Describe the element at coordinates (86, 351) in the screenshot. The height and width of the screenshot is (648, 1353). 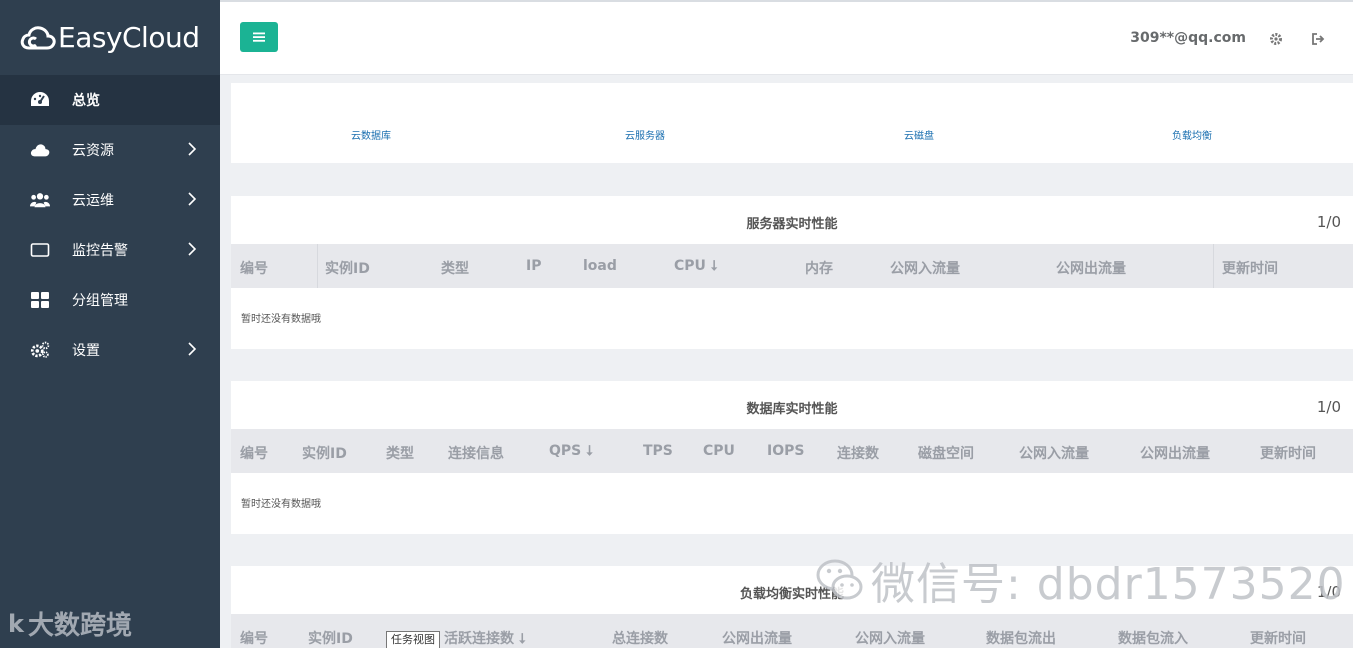
I see `sidebar-item-label: 设置` at that location.